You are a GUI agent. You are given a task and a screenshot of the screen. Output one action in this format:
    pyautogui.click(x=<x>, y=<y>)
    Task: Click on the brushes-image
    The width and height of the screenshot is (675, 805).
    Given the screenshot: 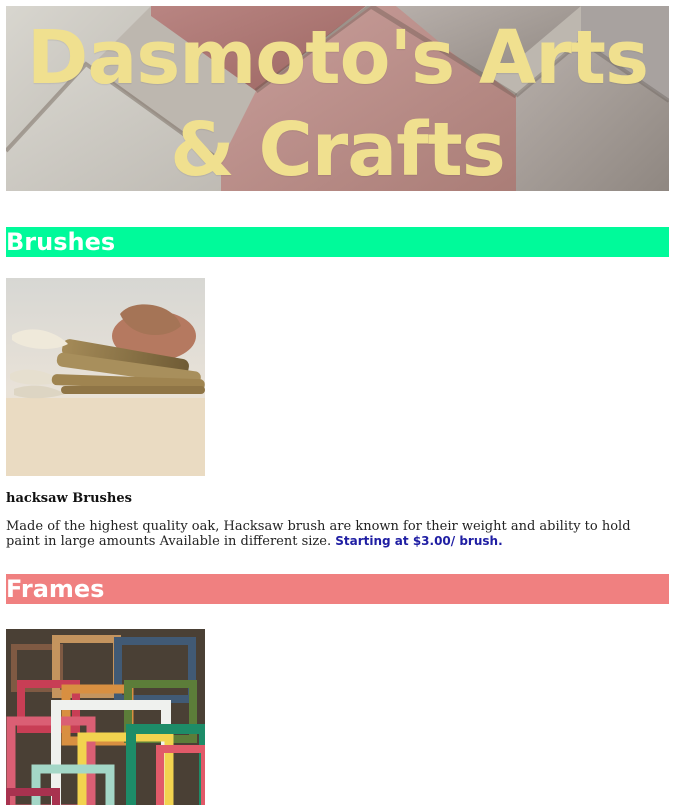 What is the action you would take?
    pyautogui.click(x=105, y=377)
    